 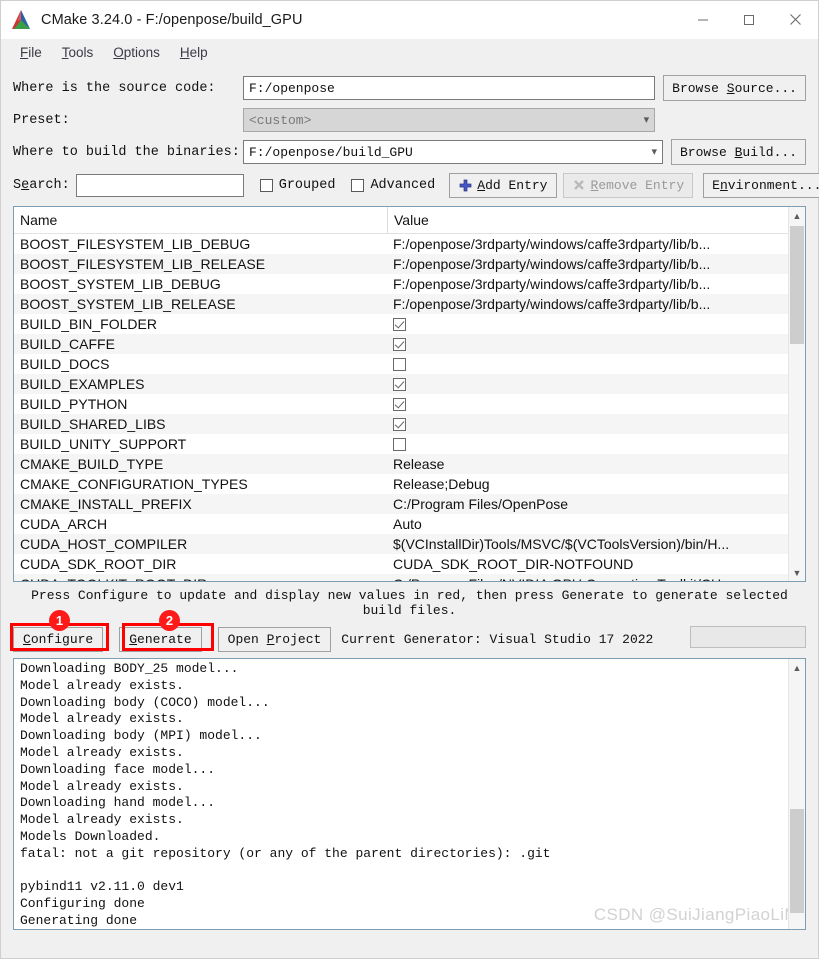 What do you see at coordinates (120, 284) in the screenshot?
I see `cache-entry-name: BOOST_SYSTEM_LIB_DEBUG` at bounding box center [120, 284].